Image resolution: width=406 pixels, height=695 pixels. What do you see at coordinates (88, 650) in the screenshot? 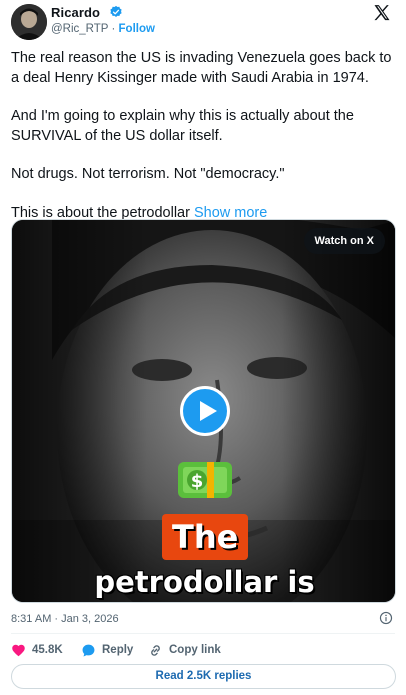
I see `reply-bubble-icon` at bounding box center [88, 650].